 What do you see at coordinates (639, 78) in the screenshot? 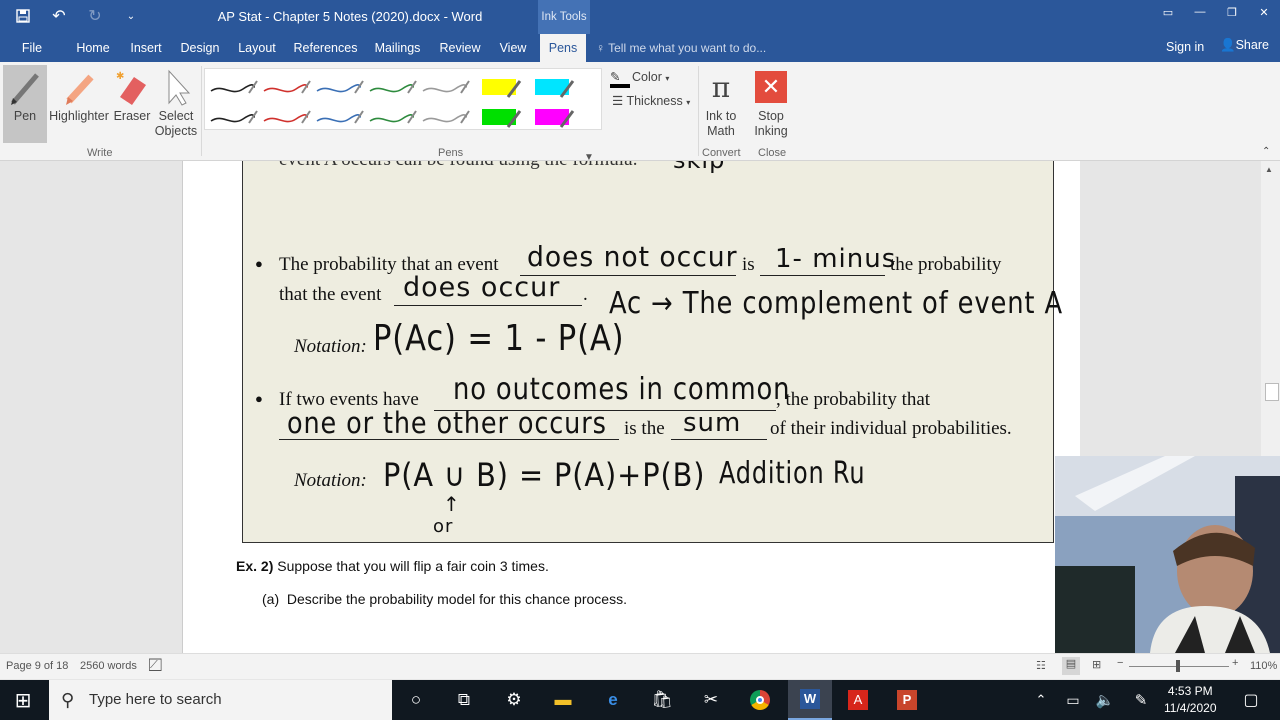
I see `color-button: ✎ Color ▾` at bounding box center [639, 78].